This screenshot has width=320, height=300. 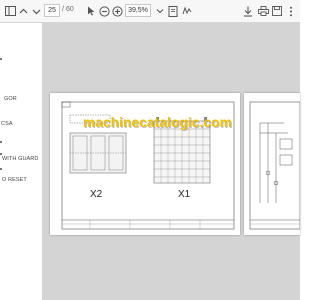 What do you see at coordinates (70, 9) in the screenshot?
I see `page-total: 60` at bounding box center [70, 9].